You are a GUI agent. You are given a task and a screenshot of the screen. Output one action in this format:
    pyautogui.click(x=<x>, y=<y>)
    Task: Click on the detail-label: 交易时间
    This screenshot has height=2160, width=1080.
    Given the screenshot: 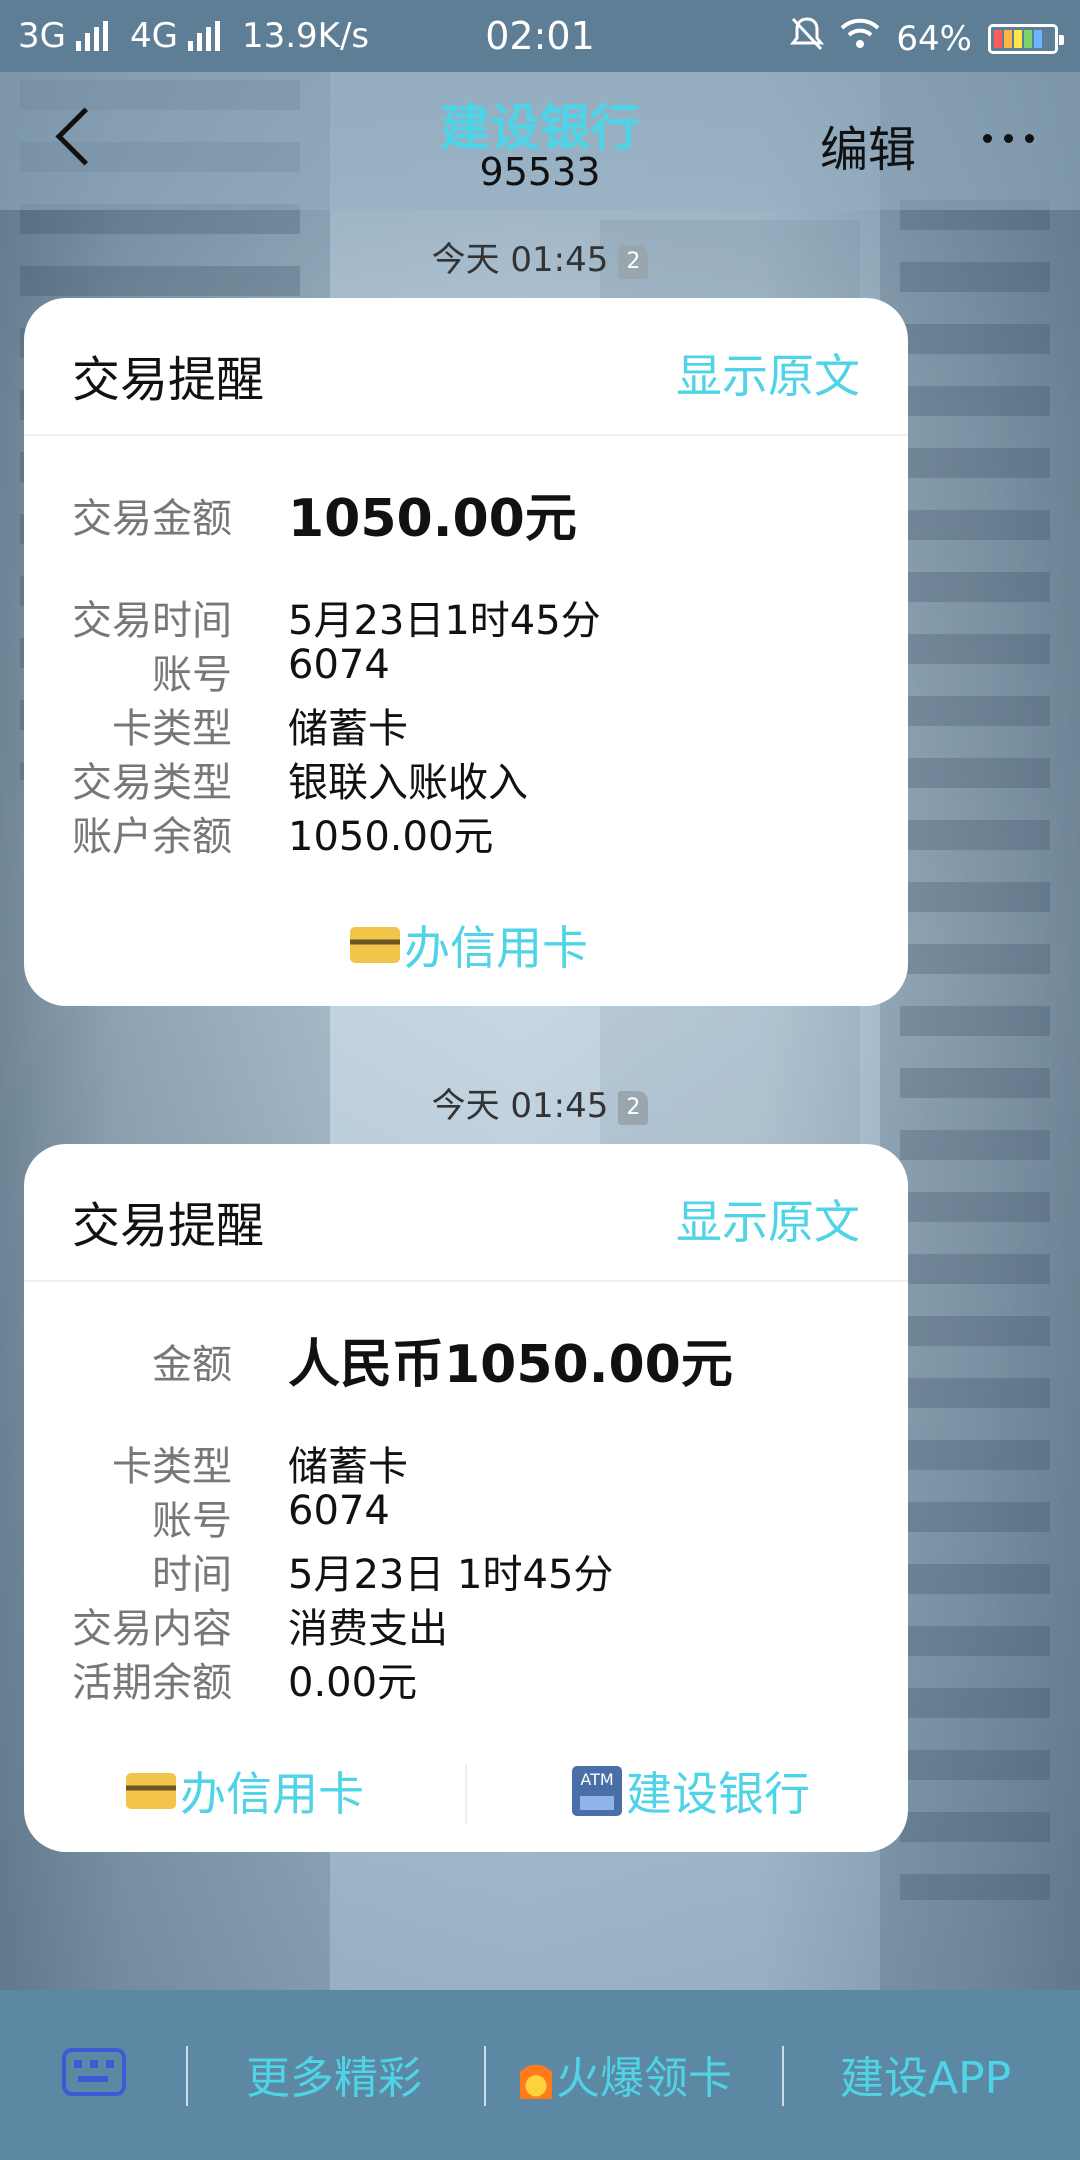 What is the action you would take?
    pyautogui.click(x=152, y=621)
    